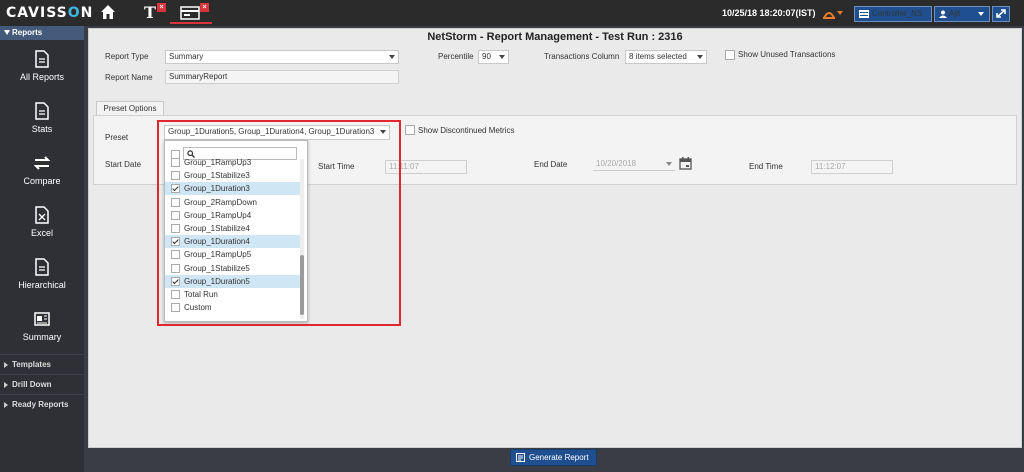  Describe the element at coordinates (130, 108) in the screenshot. I see `tab-preset-options: Preset Options` at that location.